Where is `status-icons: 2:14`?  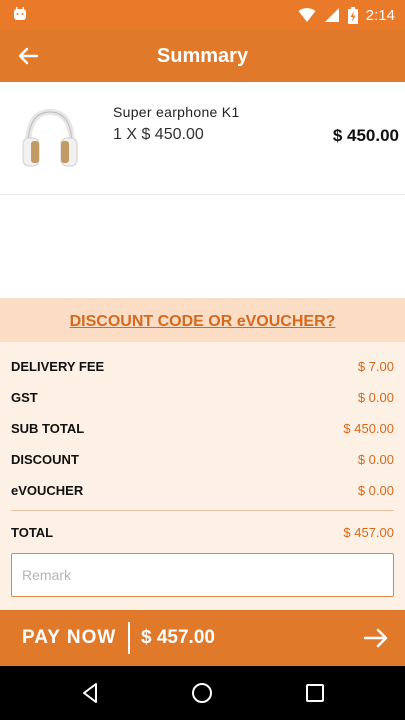 status-icons: 2:14 is located at coordinates (346, 15).